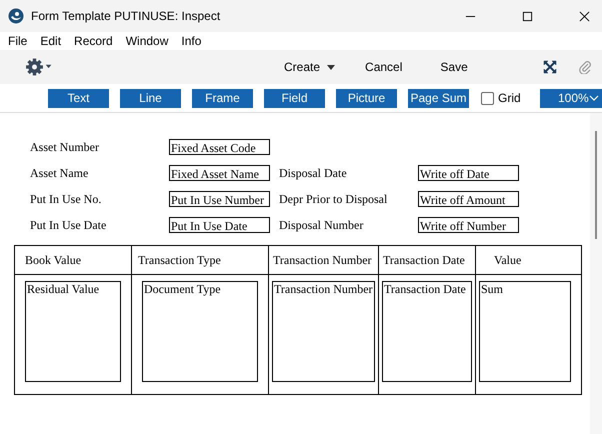 This screenshot has width=602, height=434. I want to click on window-title: Form Template PUTINUSE: Inspect, so click(126, 16).